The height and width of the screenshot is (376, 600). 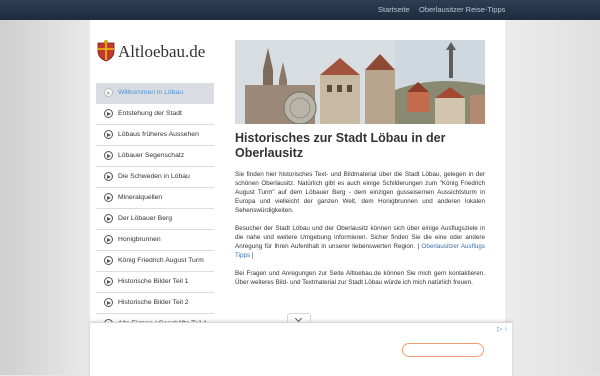 What do you see at coordinates (394, 9) in the screenshot?
I see `nav-link-startseite: Startseite` at bounding box center [394, 9].